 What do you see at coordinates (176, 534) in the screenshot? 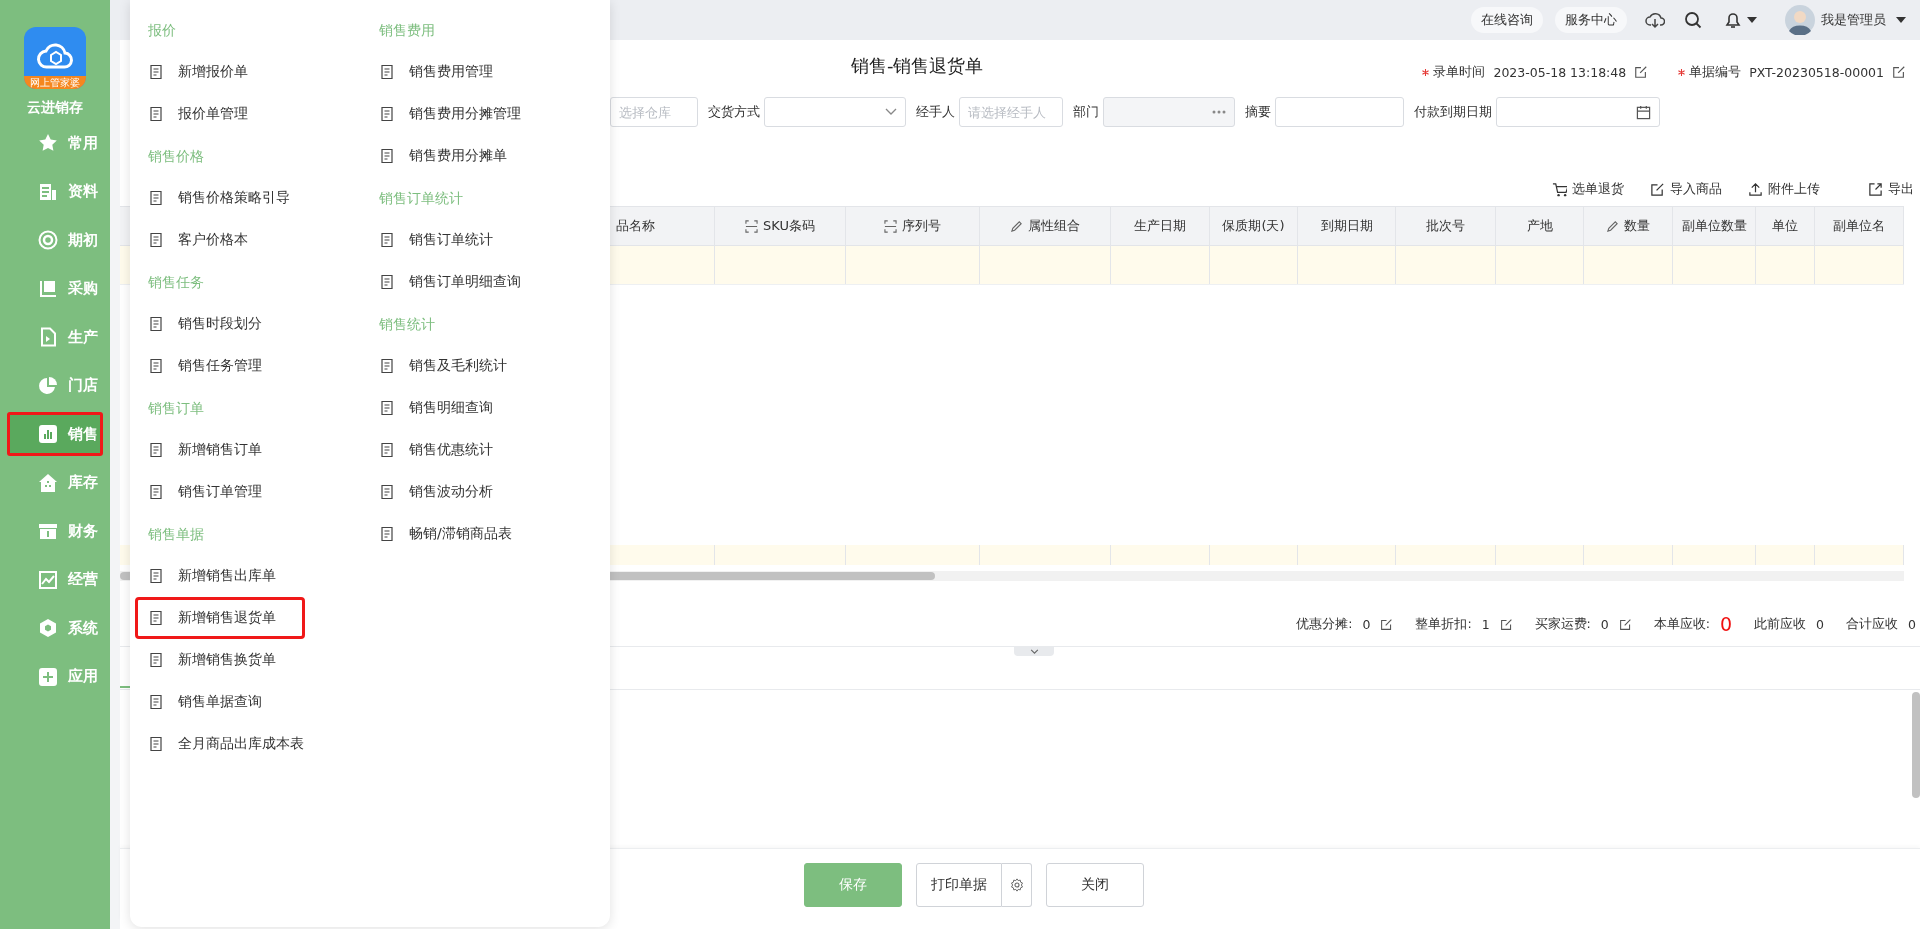
I see `menu-heading: 销售单据` at bounding box center [176, 534].